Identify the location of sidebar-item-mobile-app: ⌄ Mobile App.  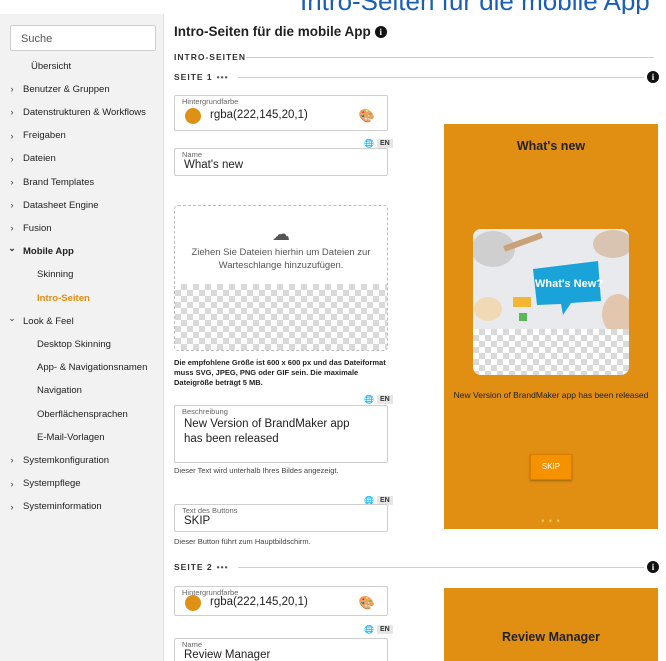
(37, 252).